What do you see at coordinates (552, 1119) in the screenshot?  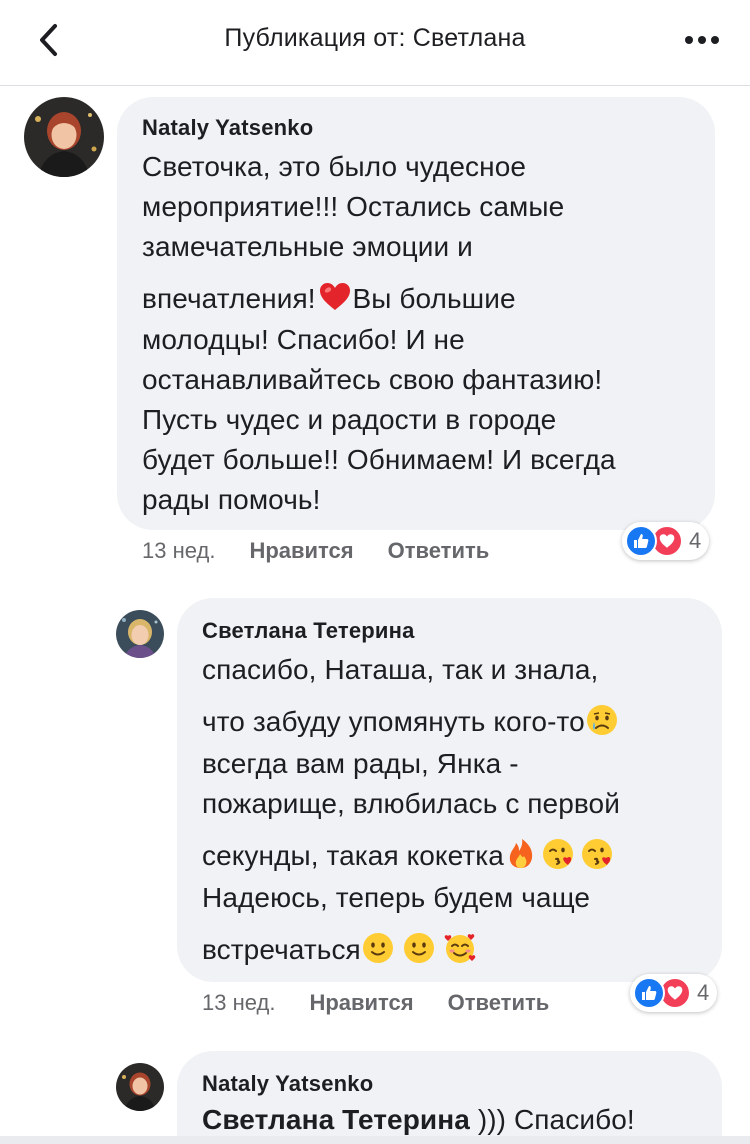 I see `text-fragment: ))) Спасибо!` at bounding box center [552, 1119].